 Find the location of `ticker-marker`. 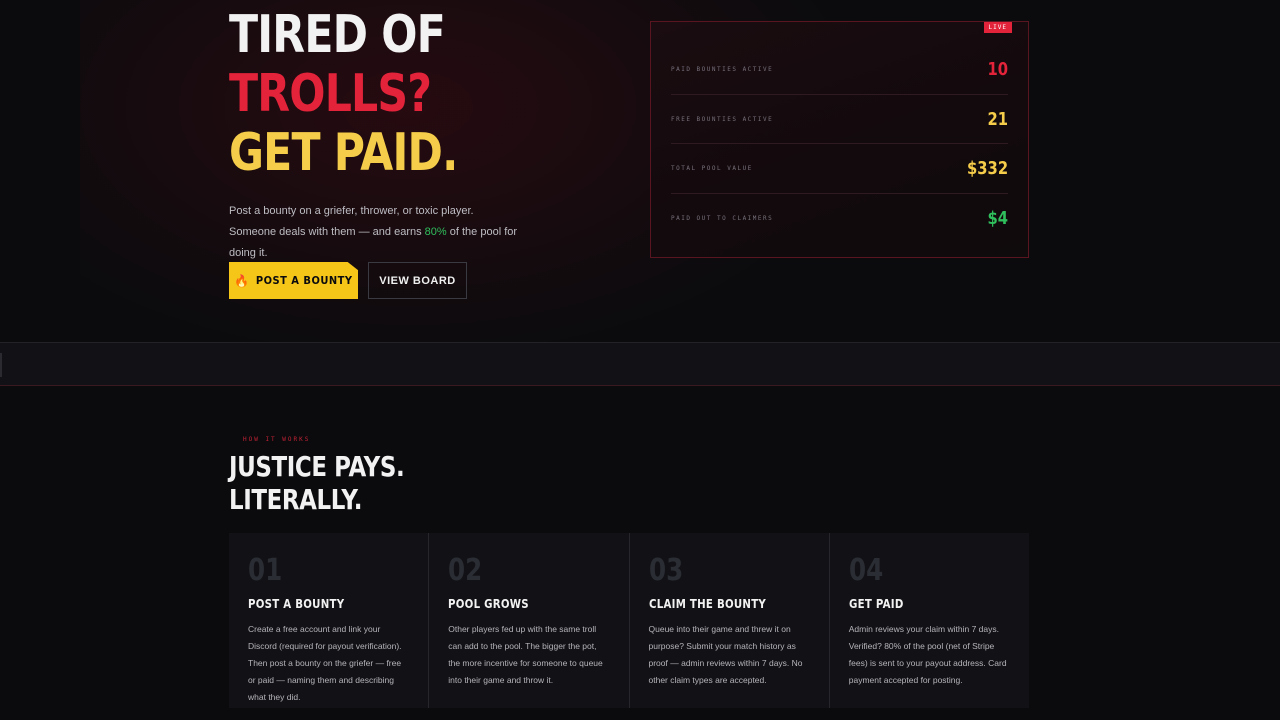

ticker-marker is located at coordinates (1, 365).